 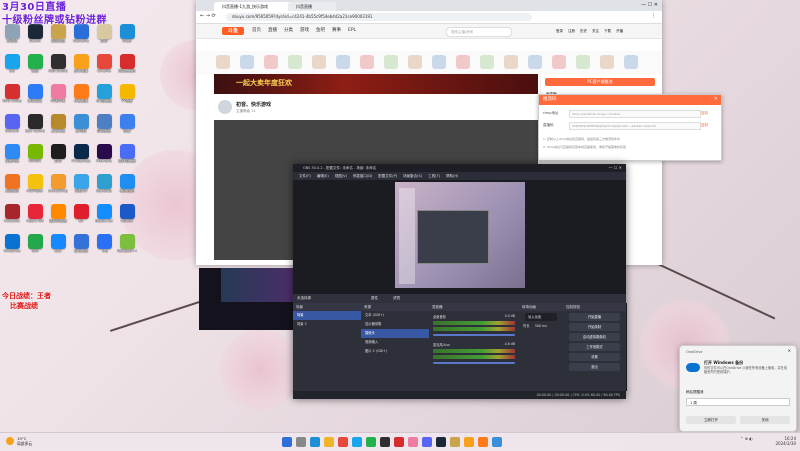 What do you see at coordinates (104, 95) in the screenshot?
I see `desktop-icon: UU加速器` at bounding box center [104, 95].